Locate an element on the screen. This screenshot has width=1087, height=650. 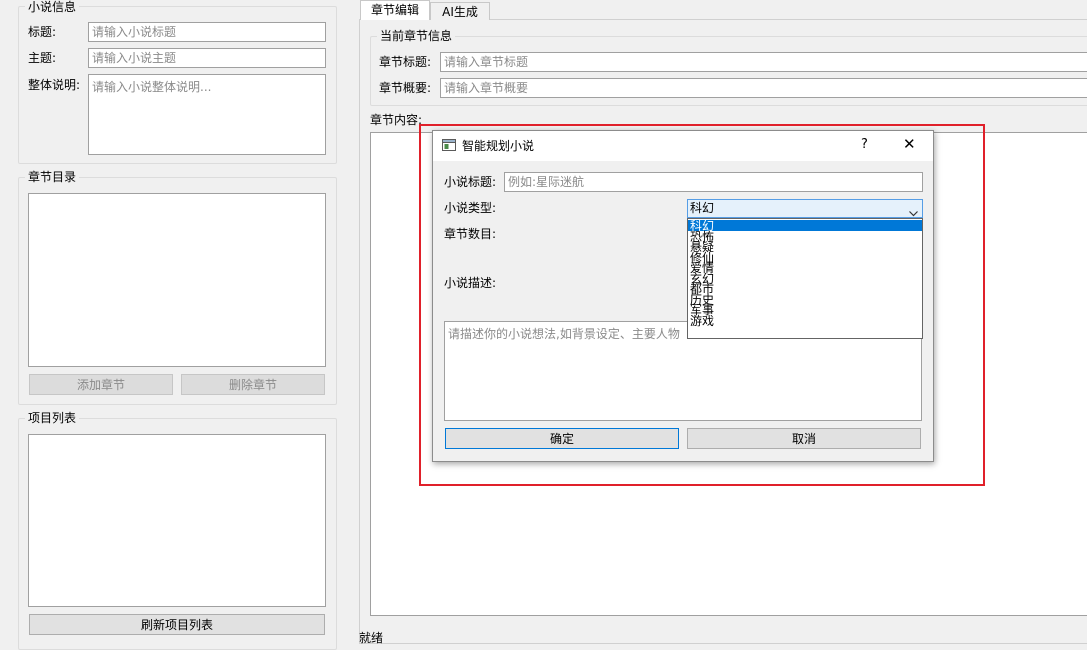
novel-type-combobox: 科幻 is located at coordinates (805, 208).